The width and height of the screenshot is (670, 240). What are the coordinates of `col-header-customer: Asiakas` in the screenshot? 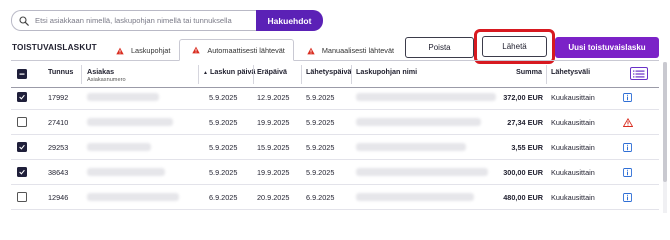 It's located at (100, 71).